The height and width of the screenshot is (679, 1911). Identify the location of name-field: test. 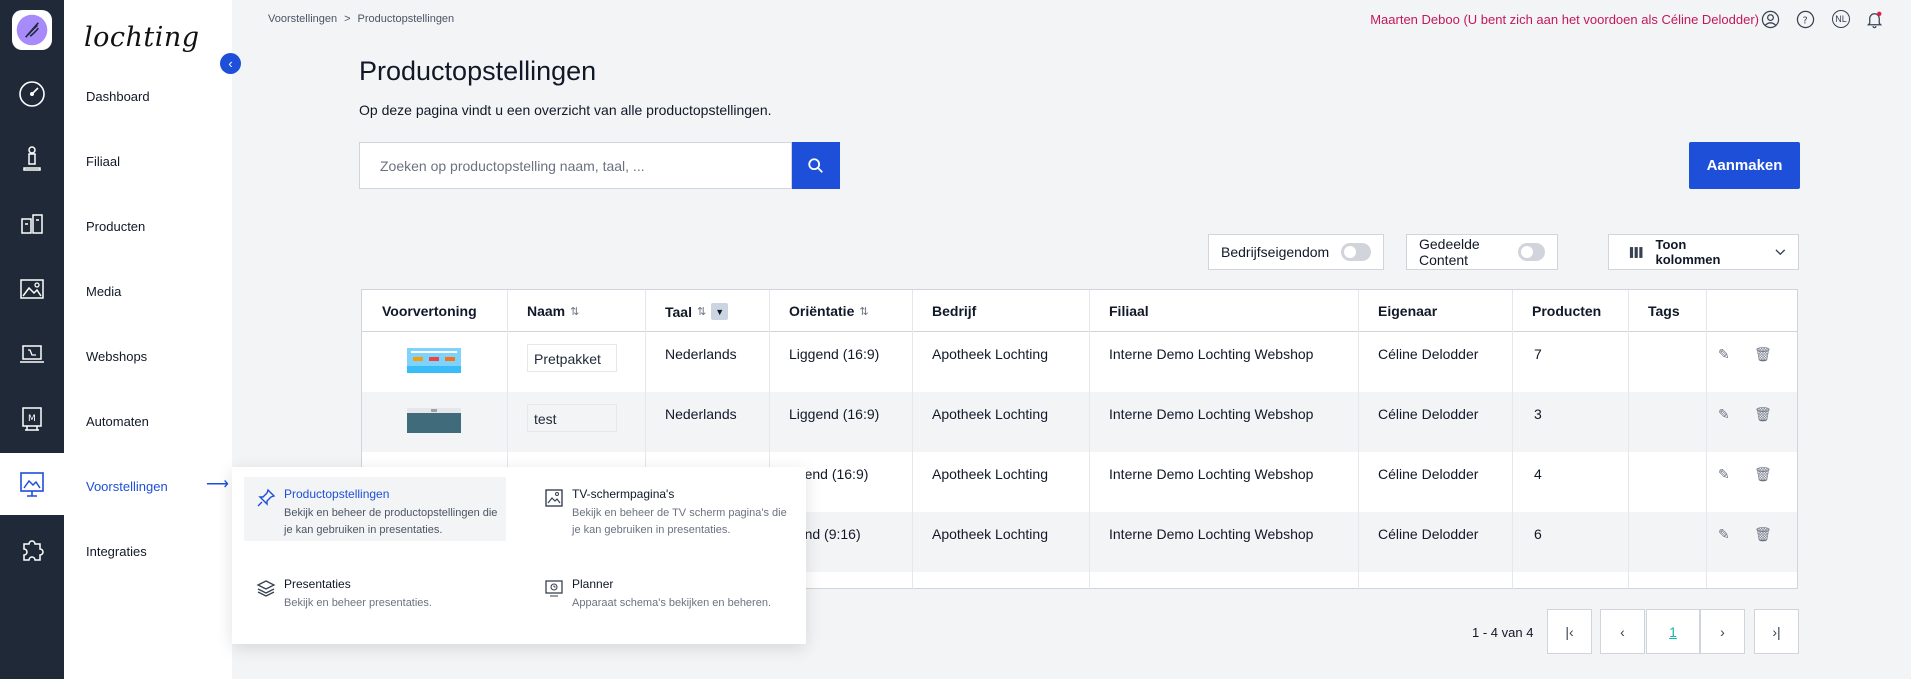
(572, 418).